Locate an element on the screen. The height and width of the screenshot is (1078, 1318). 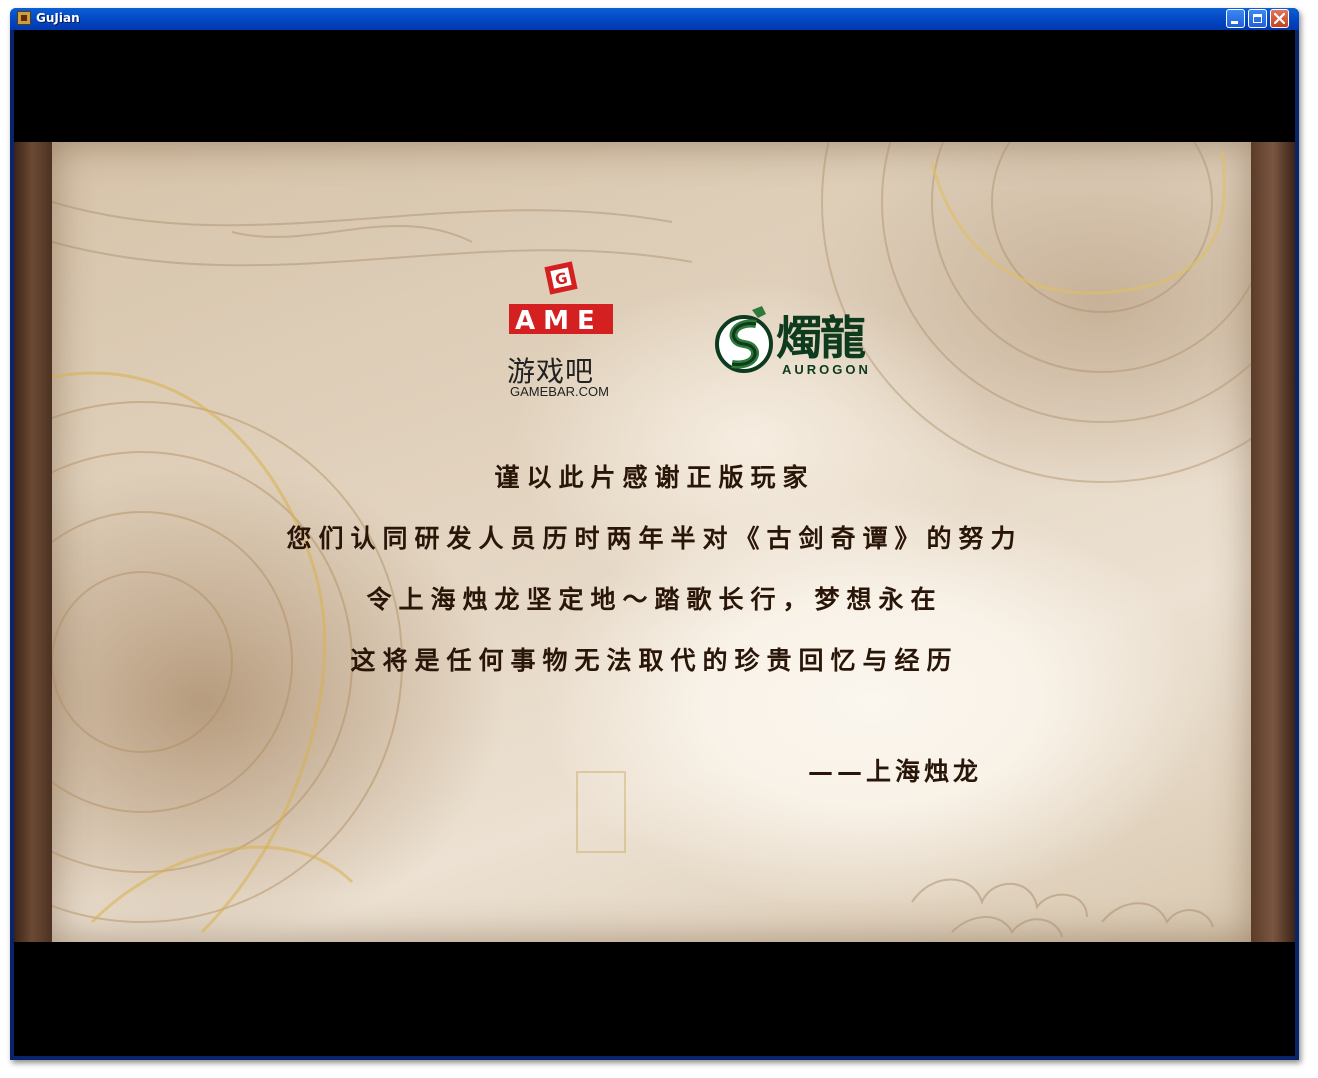
aurogon-english-name: AUROGON is located at coordinates (826, 369).